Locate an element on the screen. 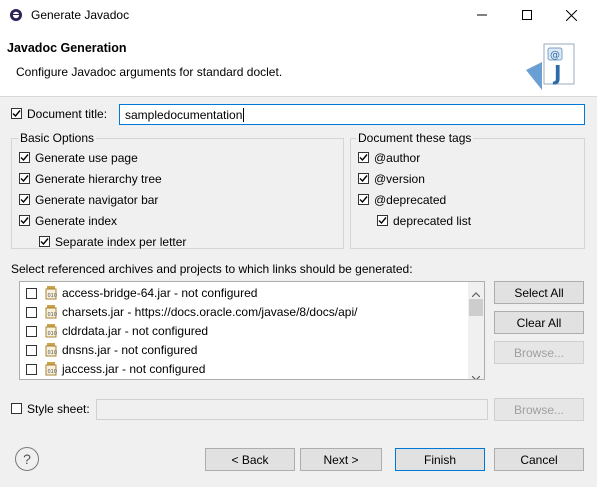 The image size is (597, 487). checkmark-icon is located at coordinates (16, 114).